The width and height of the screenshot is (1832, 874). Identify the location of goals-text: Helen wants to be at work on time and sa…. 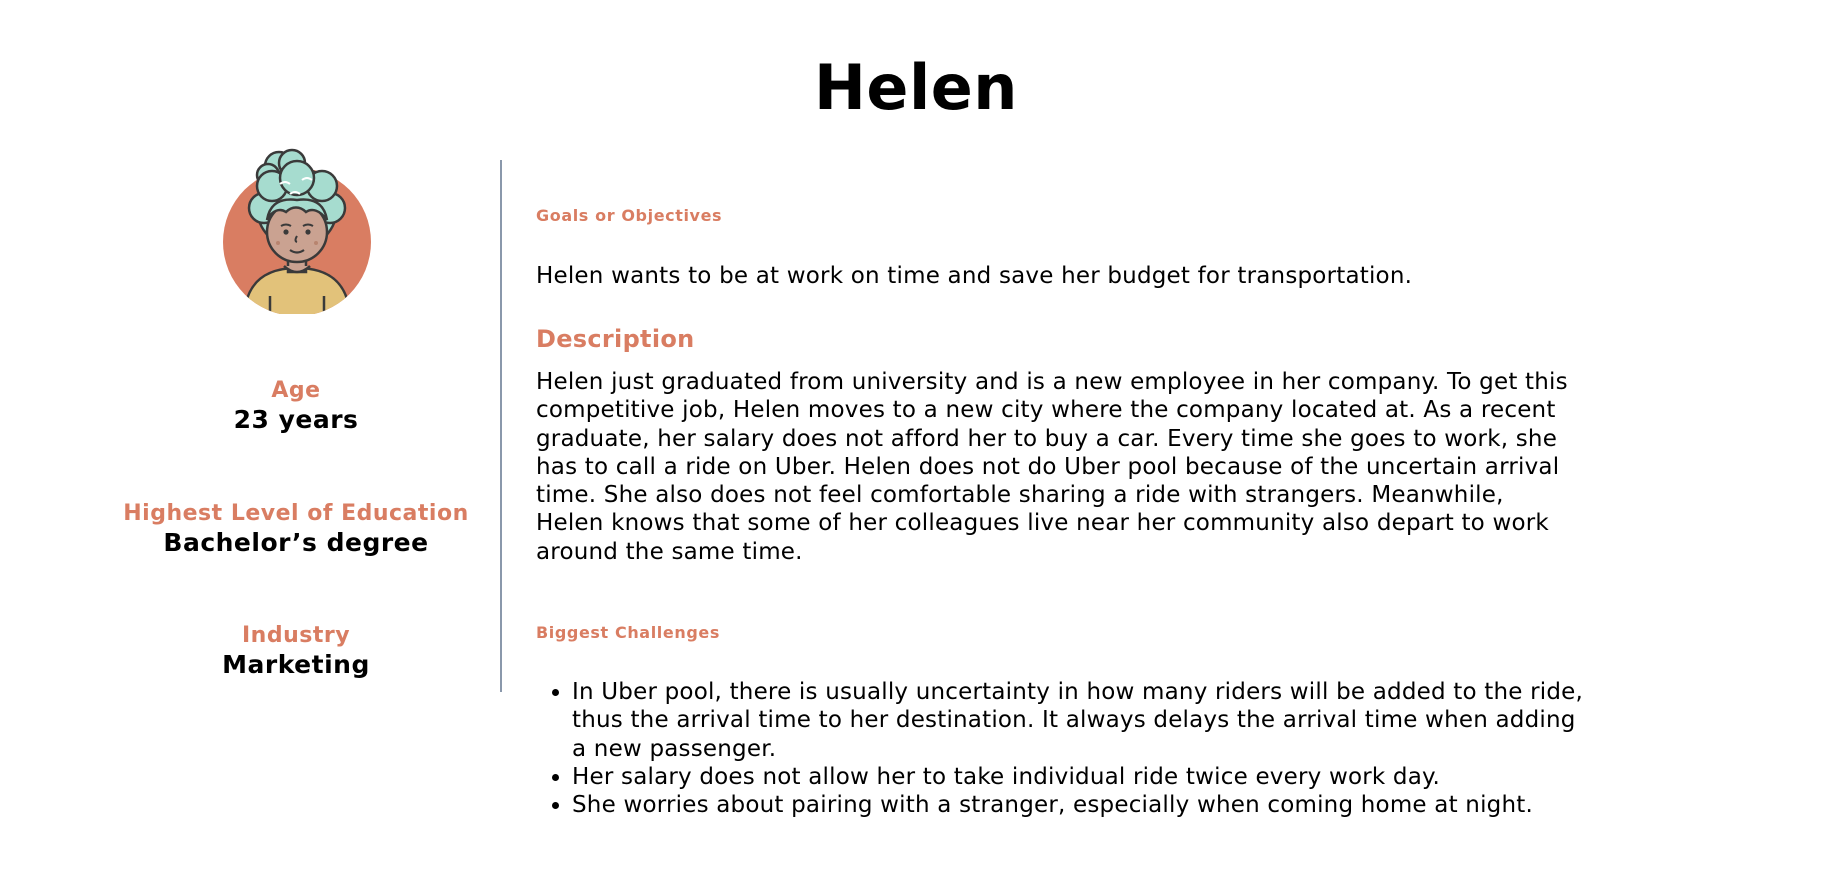
(974, 276).